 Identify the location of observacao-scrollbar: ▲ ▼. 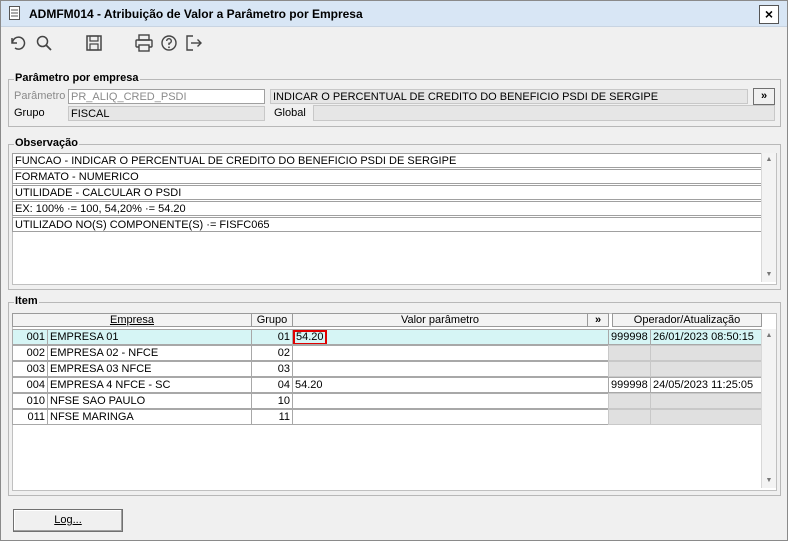
(768, 217).